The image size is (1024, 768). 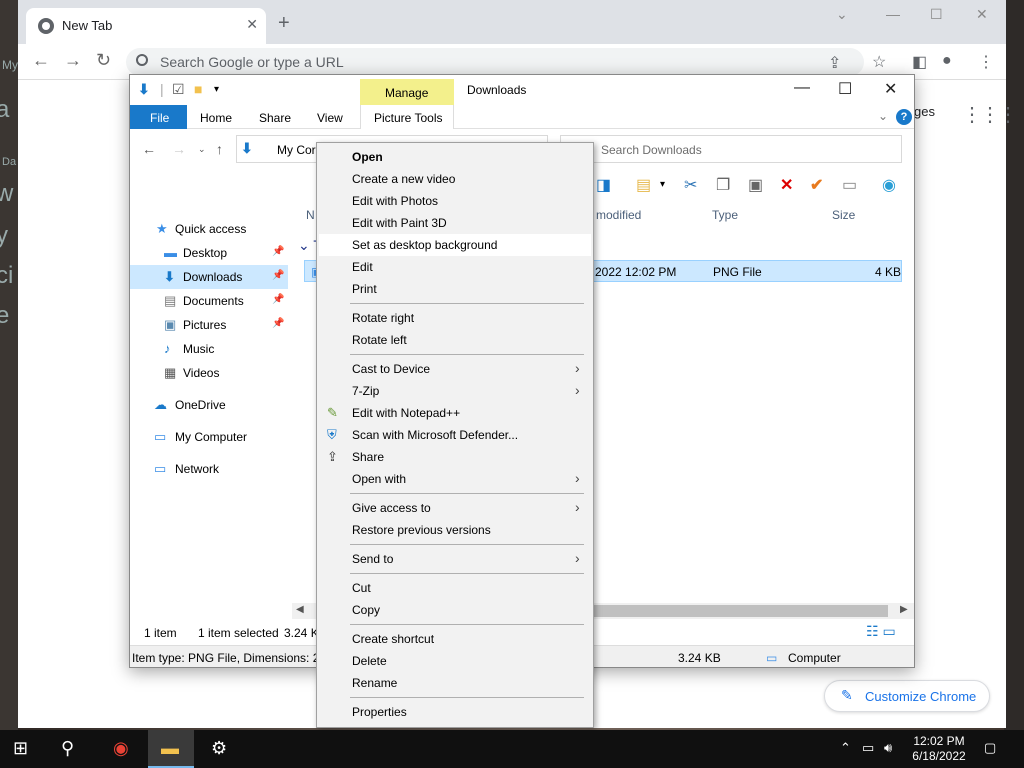 I want to click on menu-item-edit: Edit, so click(x=455, y=267).